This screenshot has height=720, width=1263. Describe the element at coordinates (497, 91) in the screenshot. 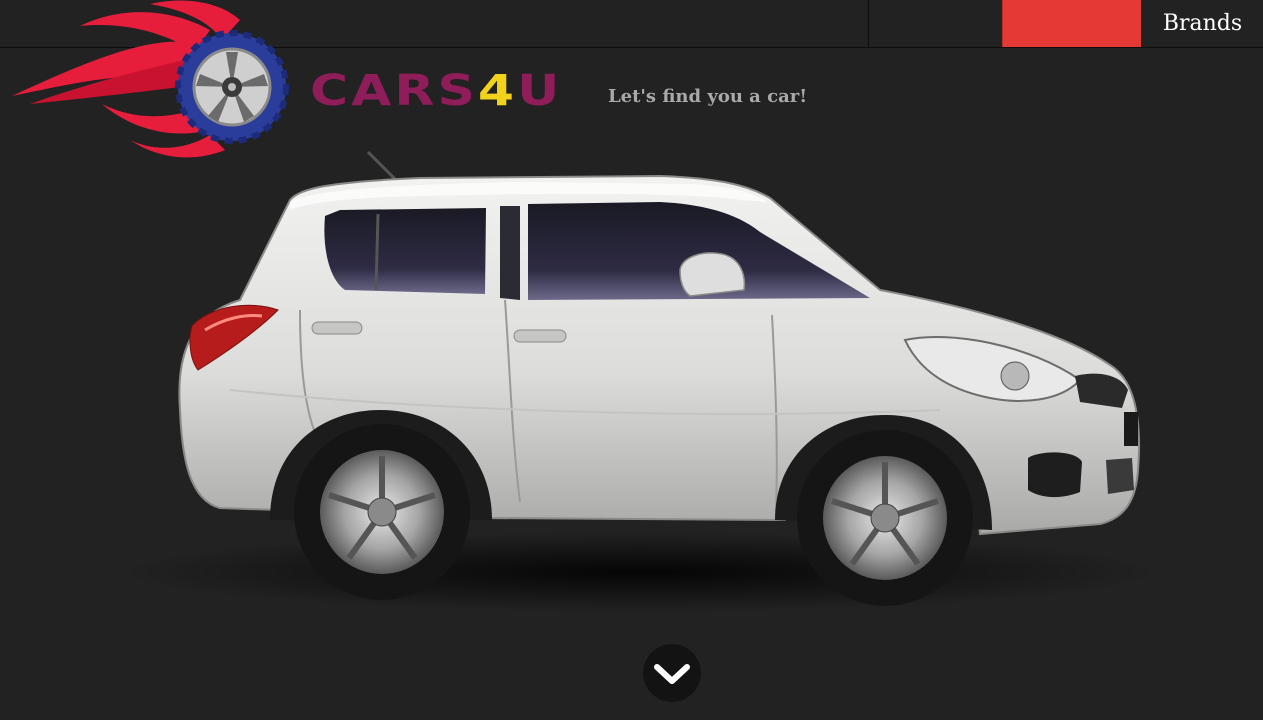

I see `wordmark-four: 4` at that location.